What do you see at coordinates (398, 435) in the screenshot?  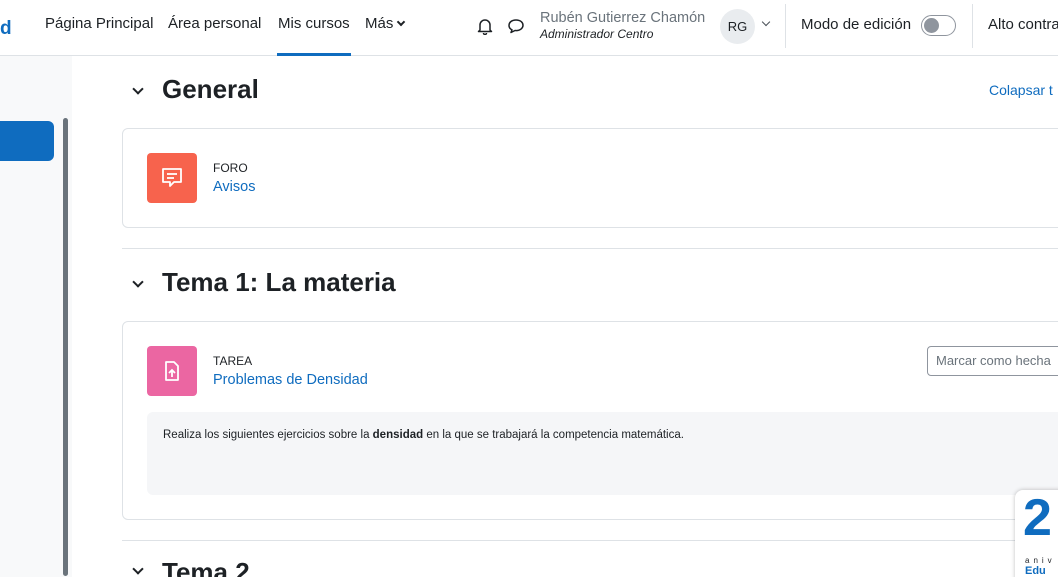 I see `description-text-bold: densidad` at bounding box center [398, 435].